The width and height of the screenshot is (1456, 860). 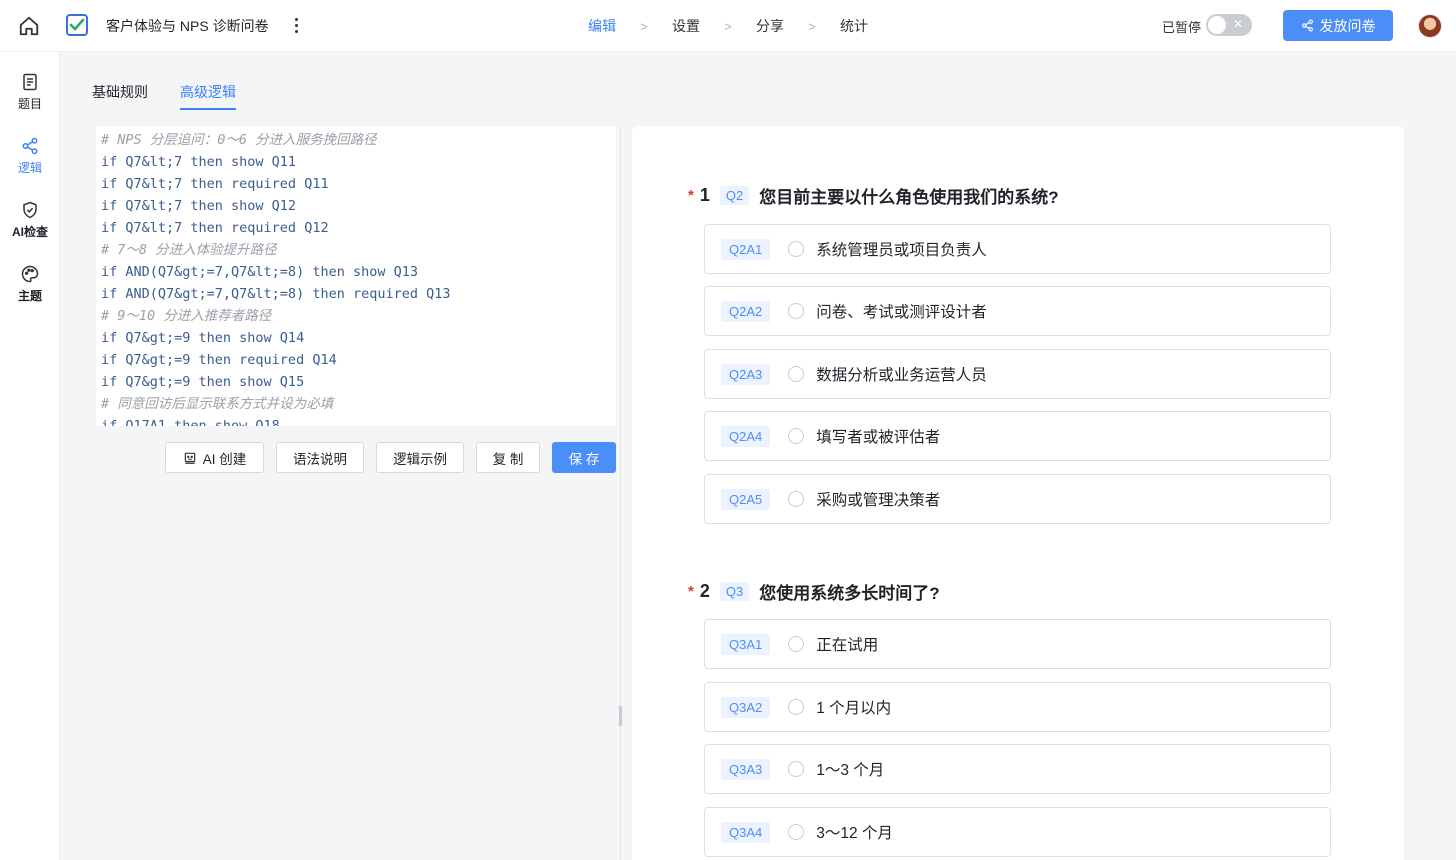 What do you see at coordinates (29, 104) in the screenshot?
I see `sidebar-item-label: 题目` at bounding box center [29, 104].